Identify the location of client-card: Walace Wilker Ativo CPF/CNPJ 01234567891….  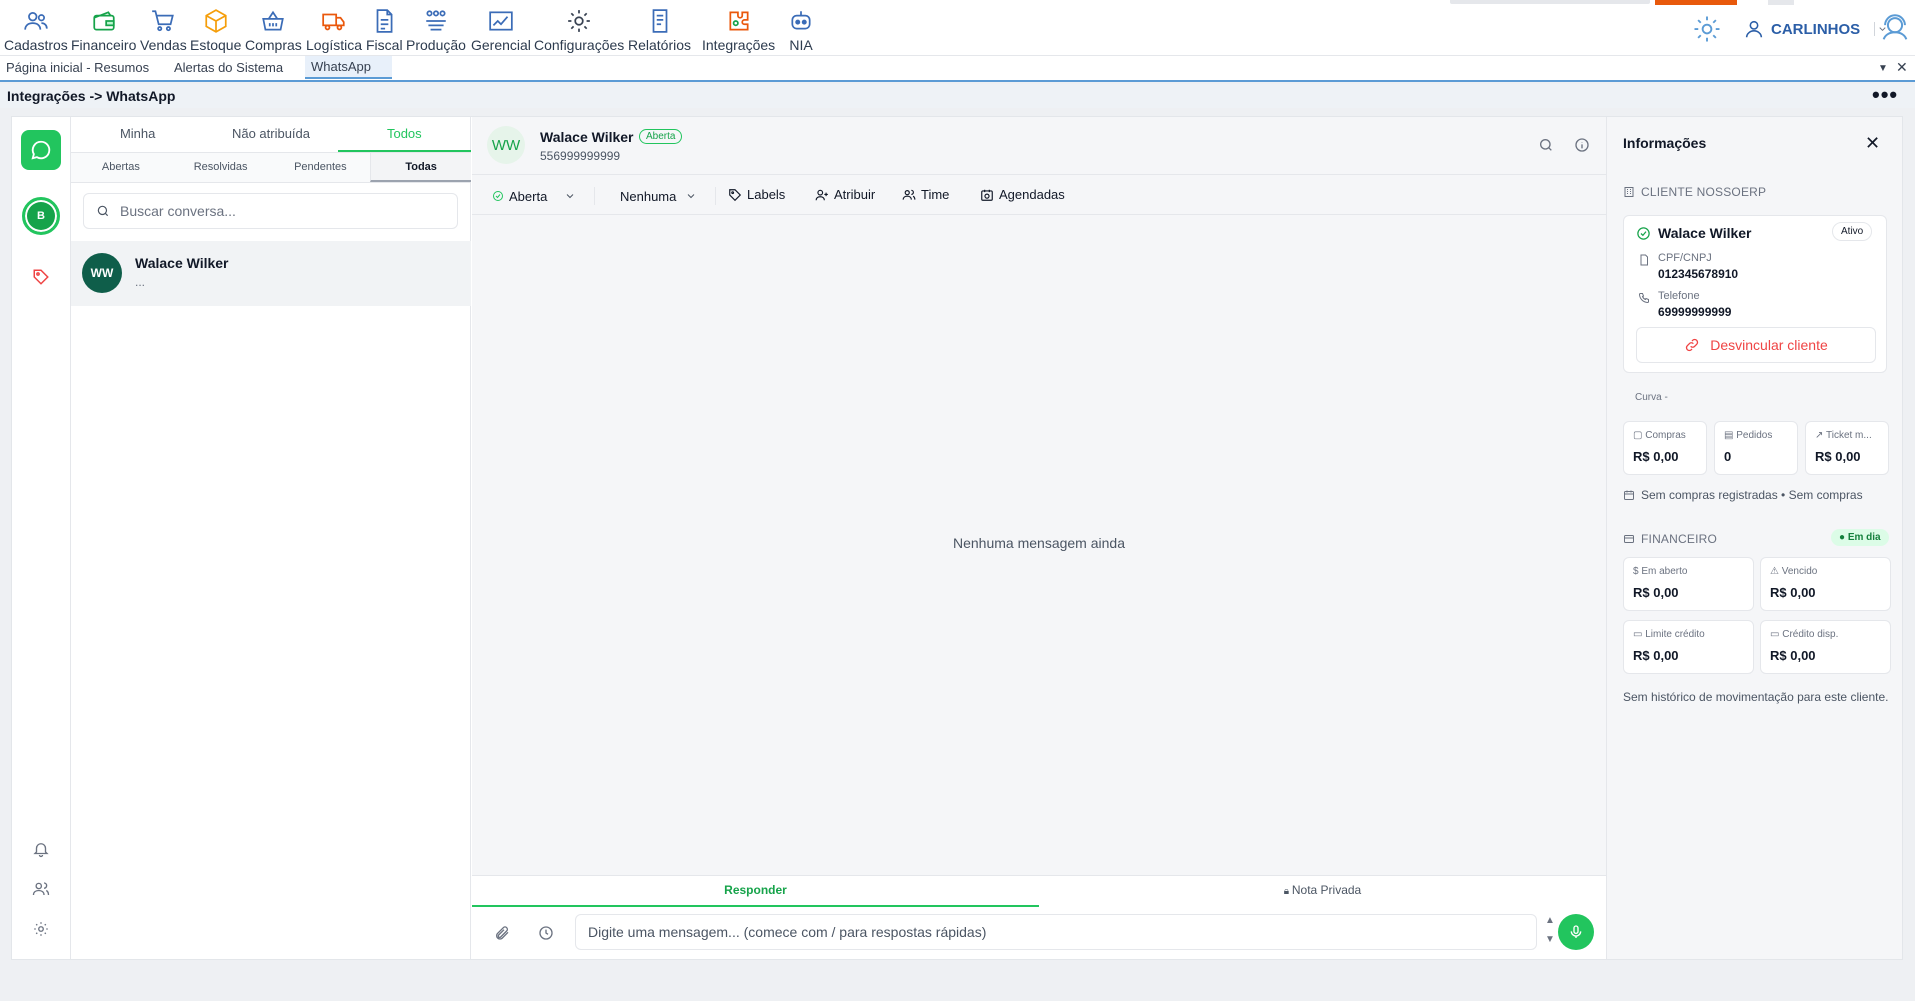
(1755, 294).